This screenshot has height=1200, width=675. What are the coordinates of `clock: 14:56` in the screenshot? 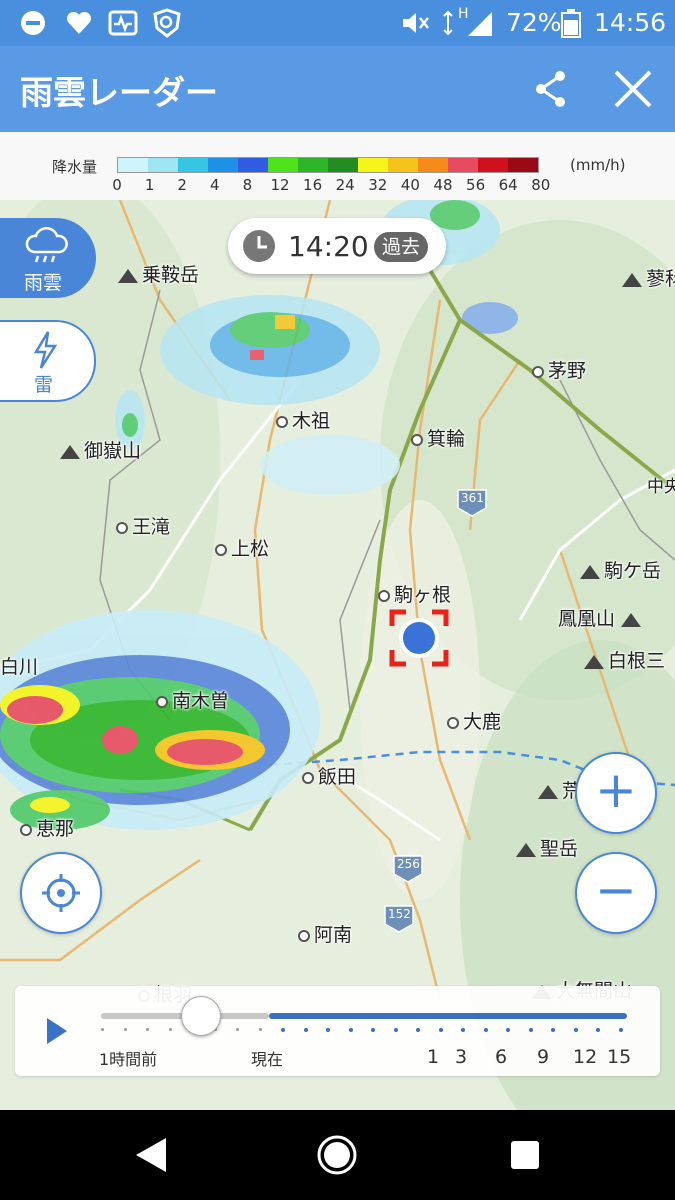 It's located at (630, 22).